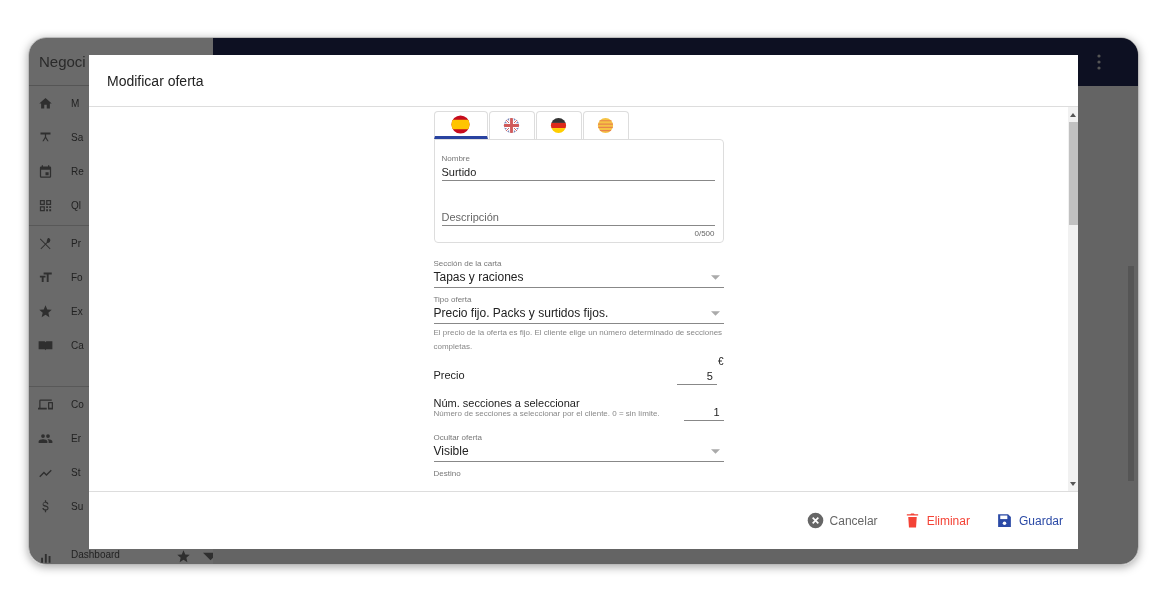 The height and width of the screenshot is (601, 1165). What do you see at coordinates (578, 278) in the screenshot?
I see `dropdown-field: Tapas y raciones` at bounding box center [578, 278].